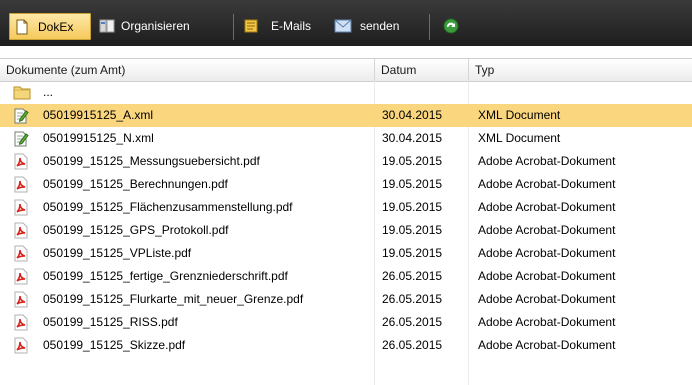 The image size is (692, 385). I want to click on refresh-button, so click(451, 26).